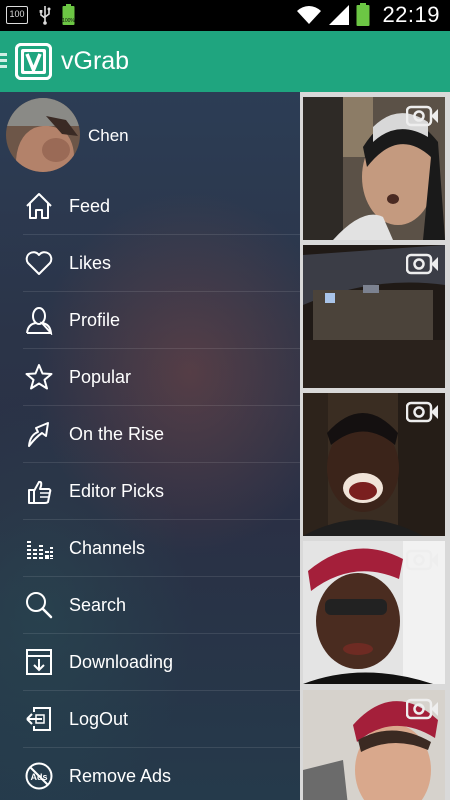  What do you see at coordinates (150, 206) in the screenshot?
I see `menu-item-feed: Feed` at bounding box center [150, 206].